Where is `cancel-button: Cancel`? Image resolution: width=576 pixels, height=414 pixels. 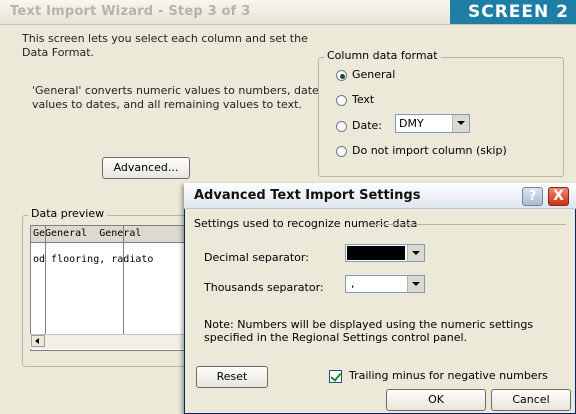 cancel-button: Cancel is located at coordinates (531, 400).